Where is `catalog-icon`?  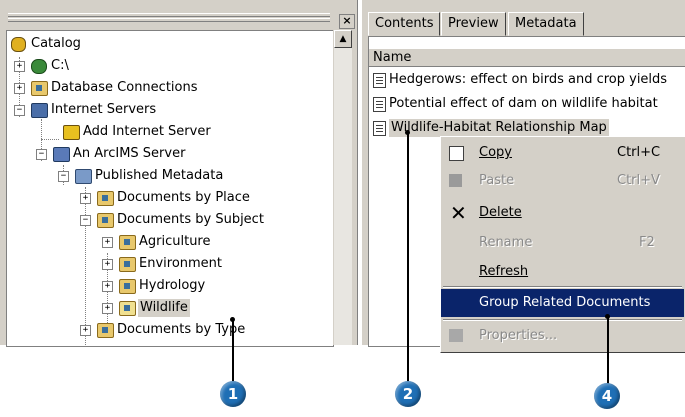
catalog-icon is located at coordinates (18, 44).